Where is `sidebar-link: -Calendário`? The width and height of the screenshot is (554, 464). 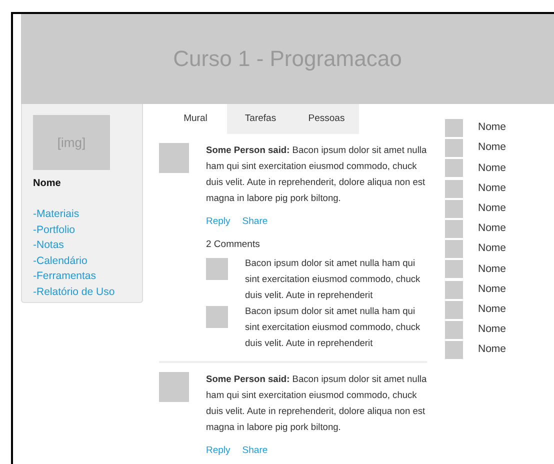 sidebar-link: -Calendário is located at coordinates (82, 261).